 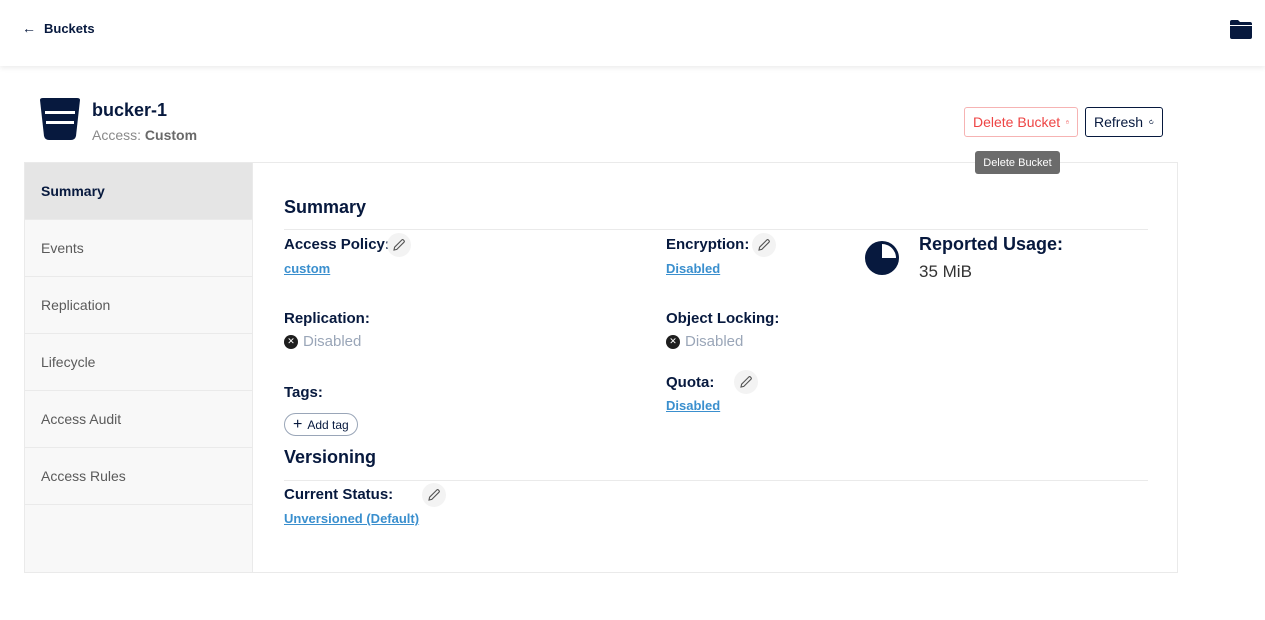 I want to click on back-to-buckets-link: ← Buckets, so click(x=58, y=28).